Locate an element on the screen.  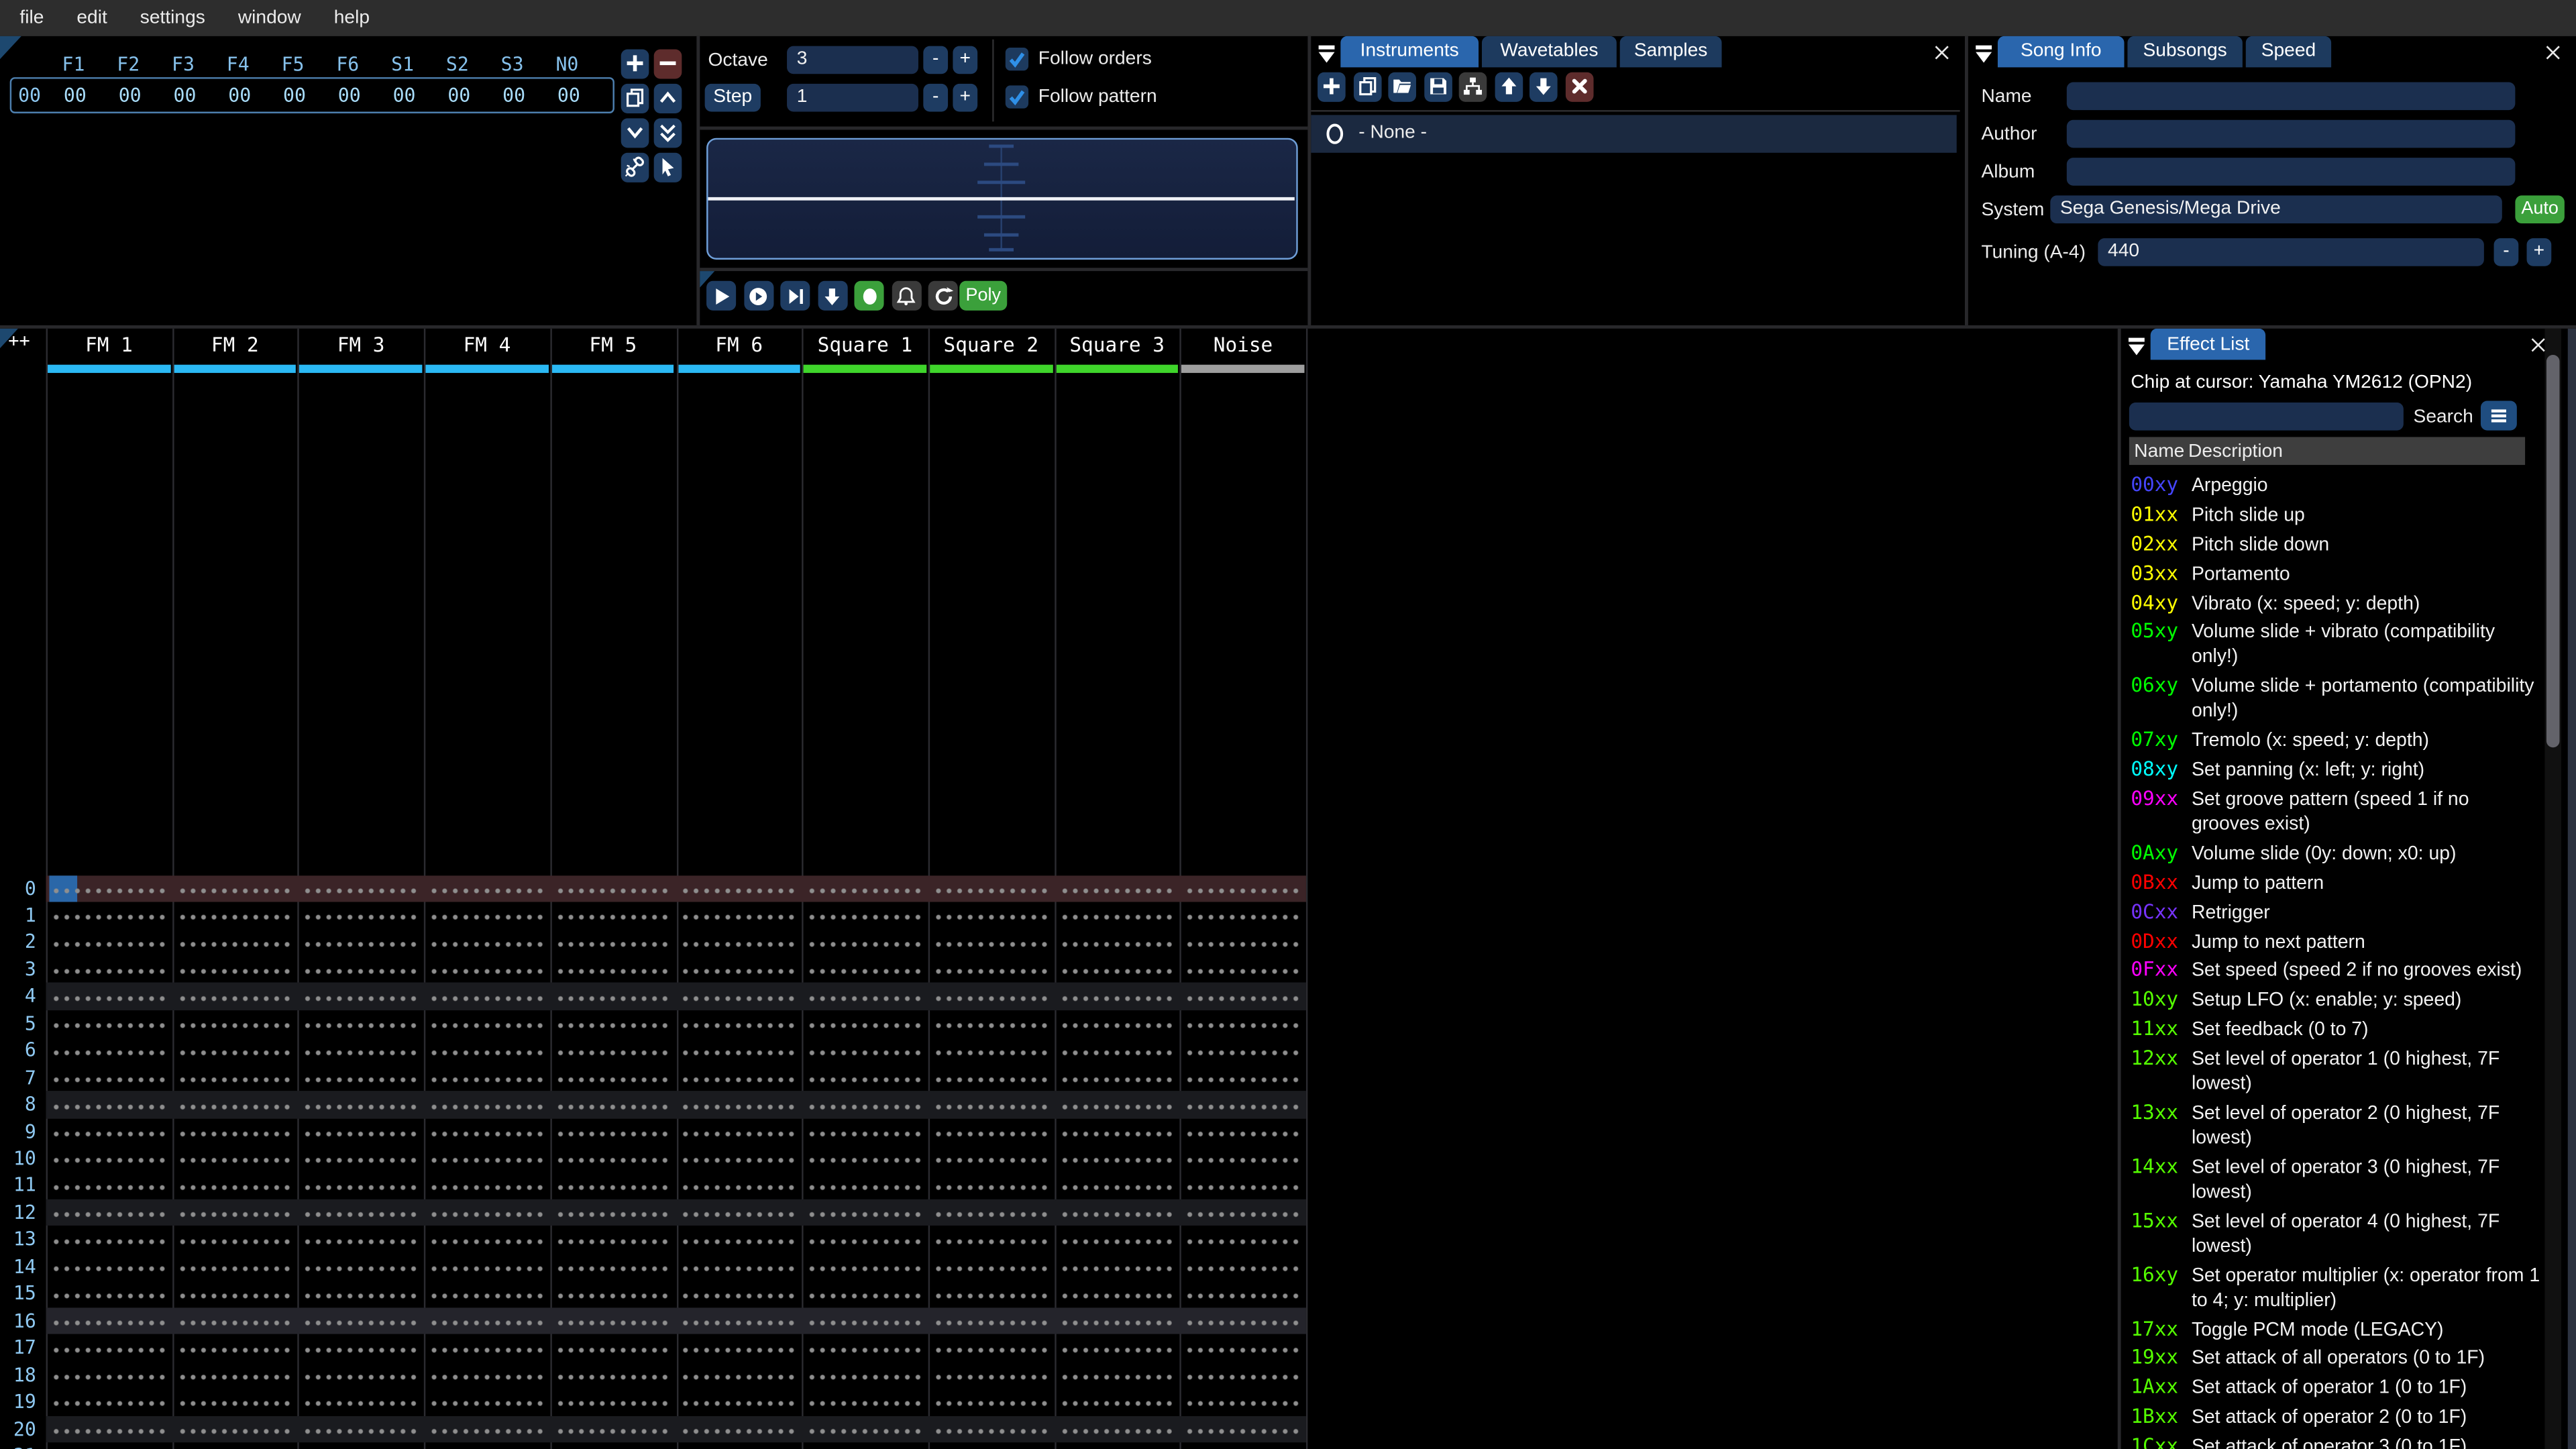
menu-item-window: window is located at coordinates (269, 18).